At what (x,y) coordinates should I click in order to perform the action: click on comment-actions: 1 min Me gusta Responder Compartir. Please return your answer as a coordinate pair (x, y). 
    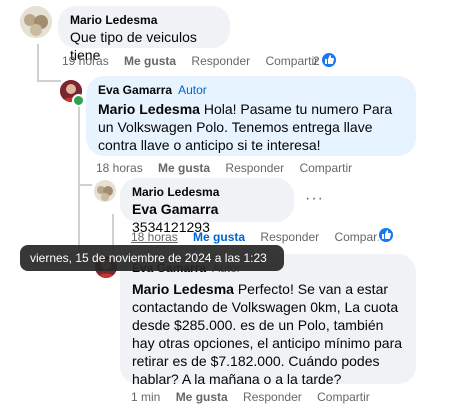
    Looking at the image, I should click on (256, 397).